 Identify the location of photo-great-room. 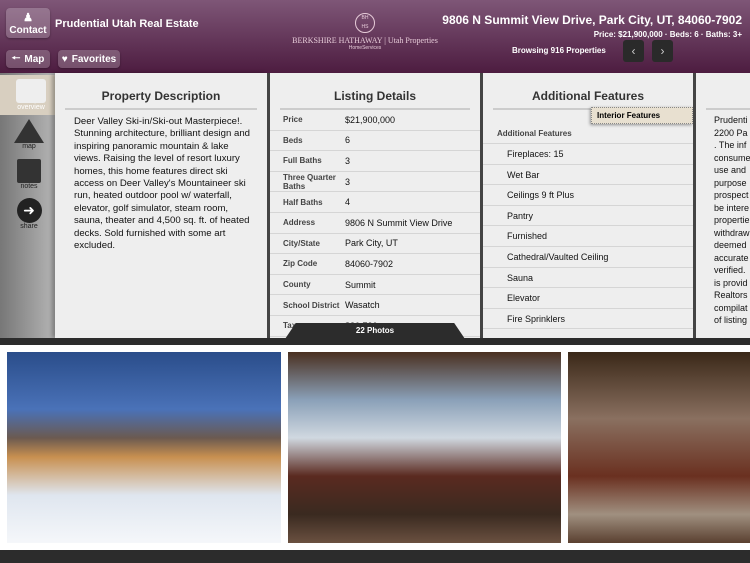
(424, 447).